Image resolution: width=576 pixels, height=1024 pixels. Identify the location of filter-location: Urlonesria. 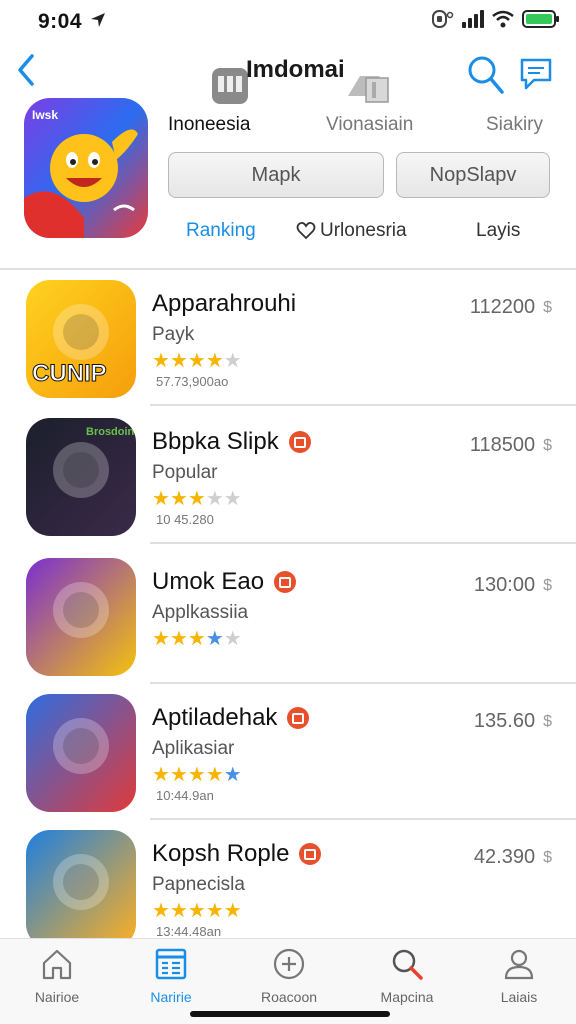
(351, 231).